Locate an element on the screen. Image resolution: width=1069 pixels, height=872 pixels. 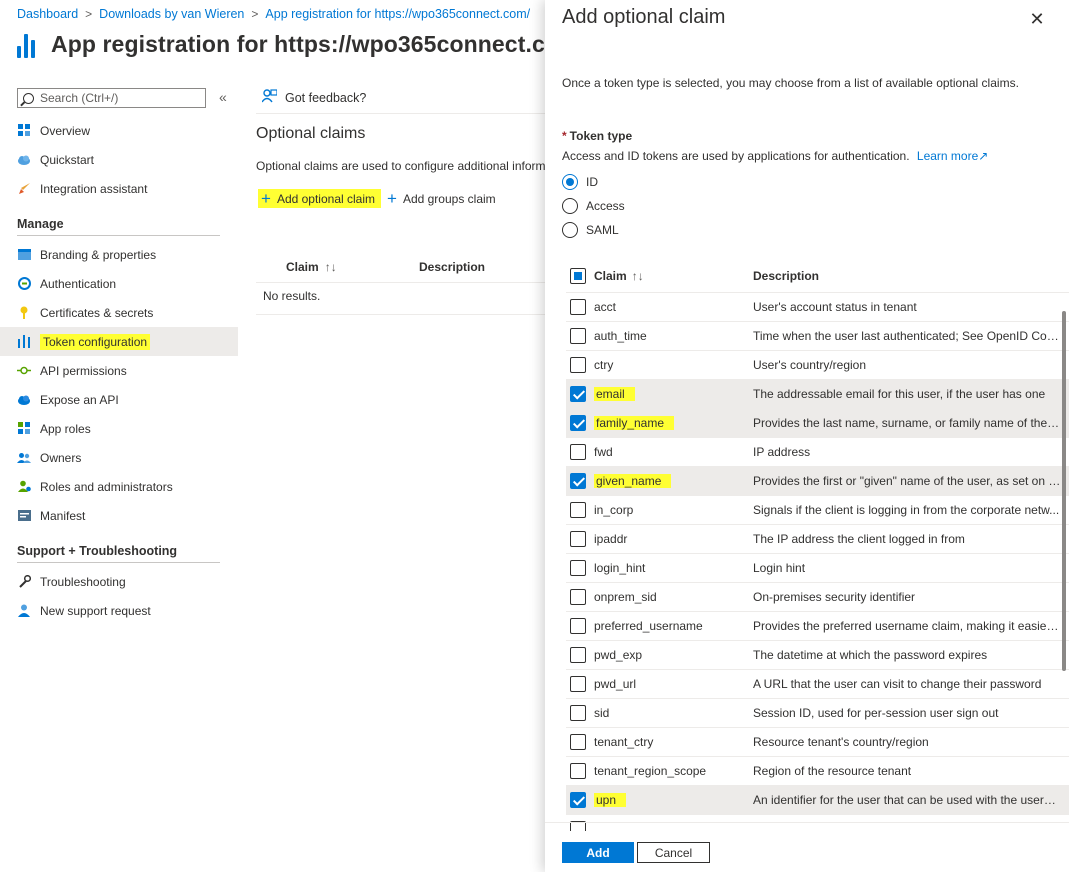
feedback-button: Got feedback? is located at coordinates (313, 97).